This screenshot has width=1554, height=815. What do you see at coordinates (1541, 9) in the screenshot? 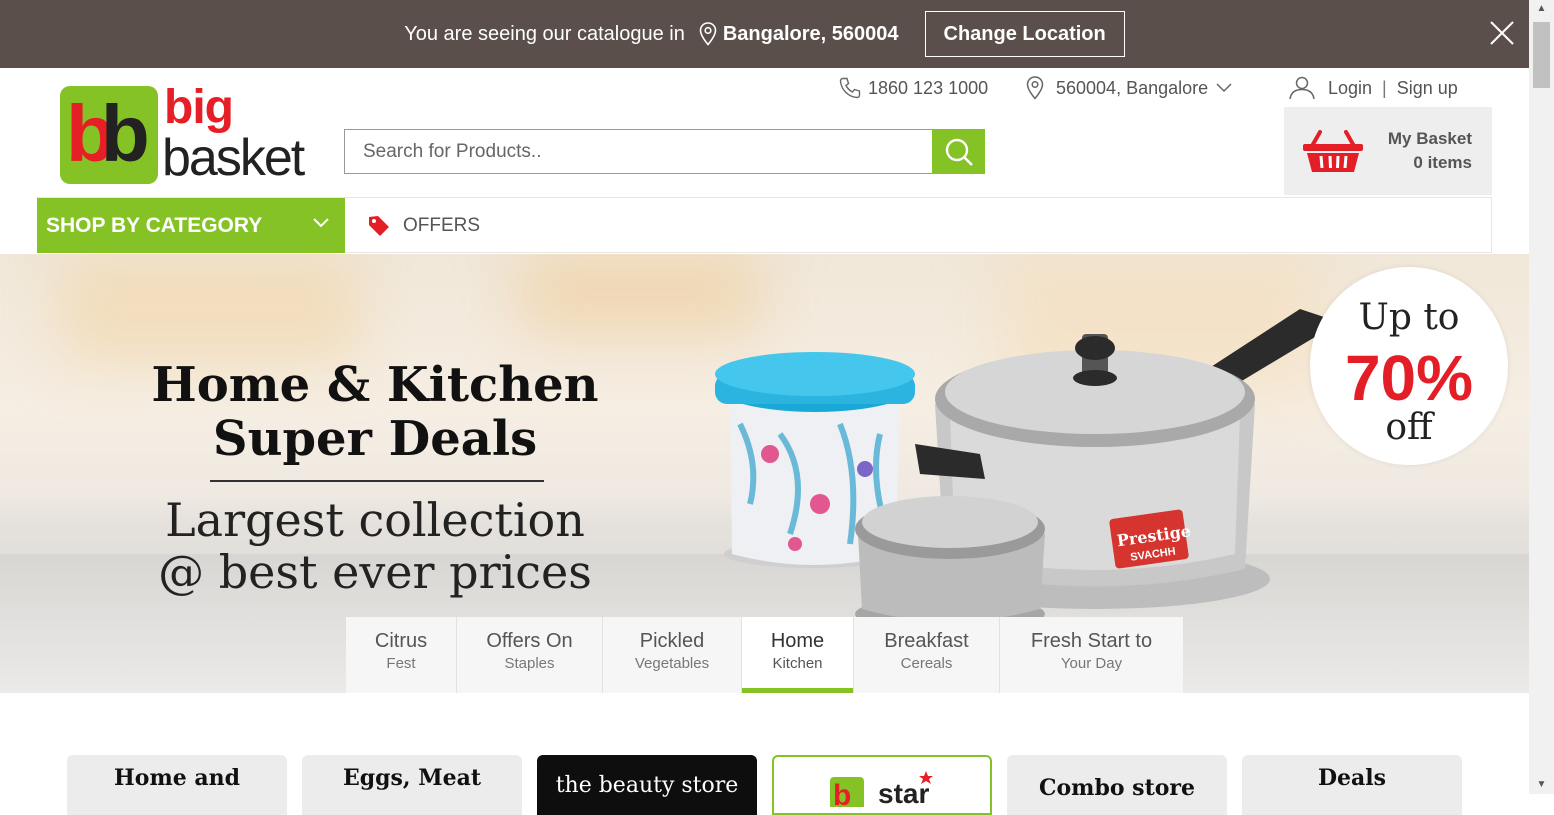
I see `scroll-up-icon: ▲` at bounding box center [1541, 9].